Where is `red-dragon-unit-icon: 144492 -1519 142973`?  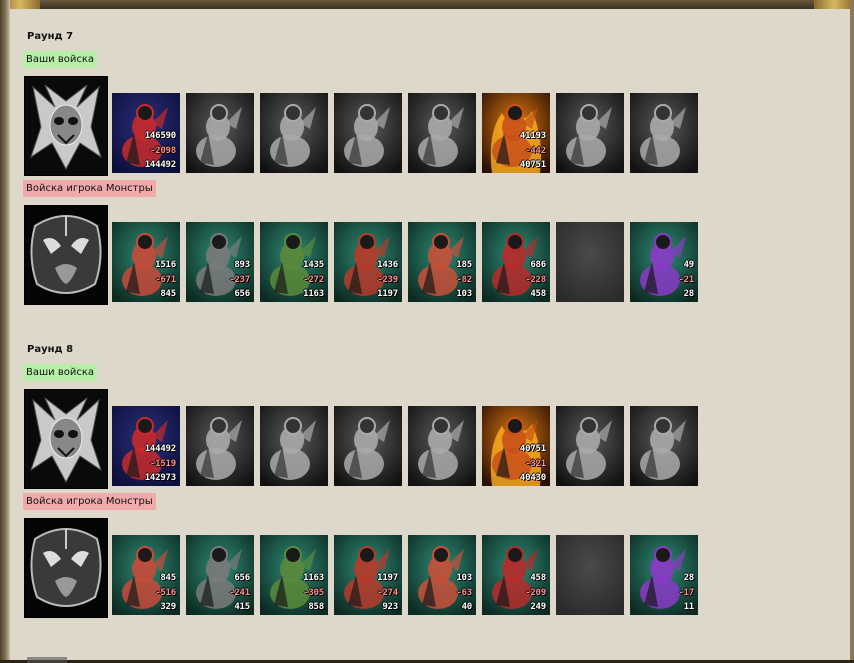 red-dragon-unit-icon: 144492 -1519 142973 is located at coordinates (146, 446).